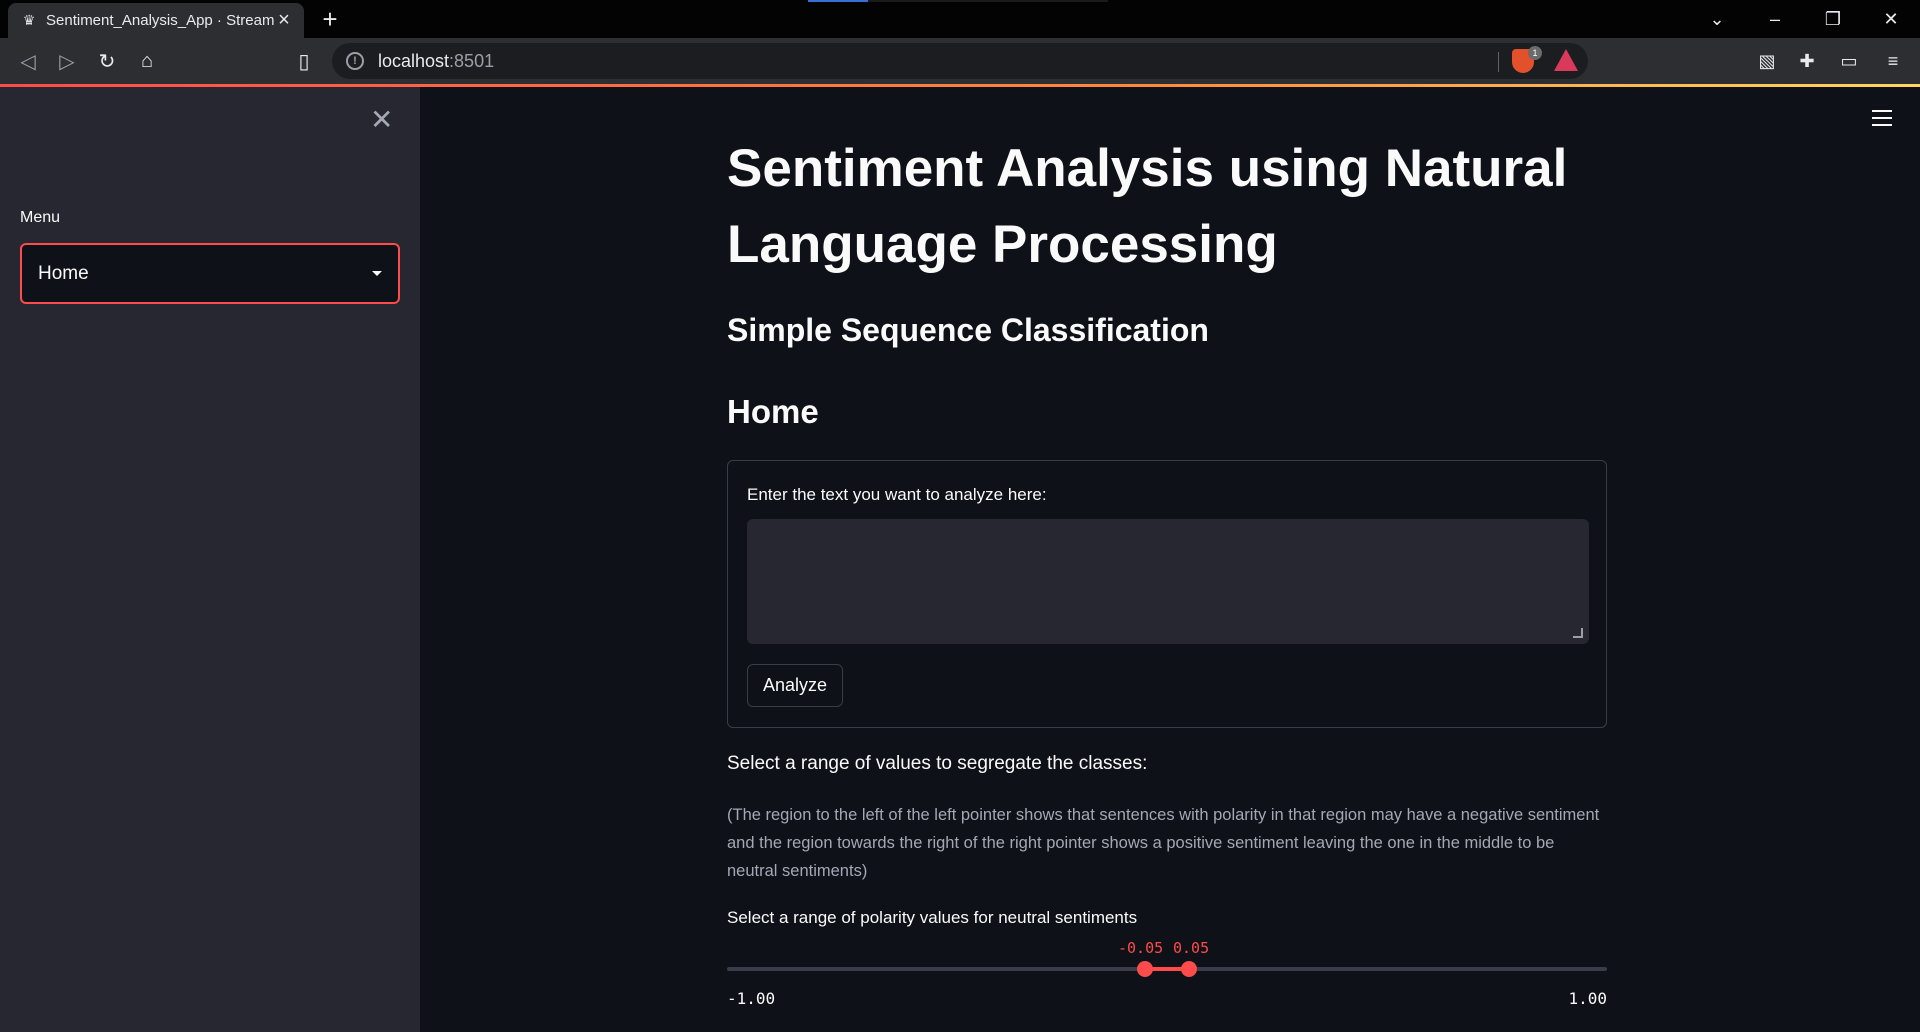 This screenshot has height=1032, width=1920. Describe the element at coordinates (1882, 120) in the screenshot. I see `app-menu-icon` at that location.